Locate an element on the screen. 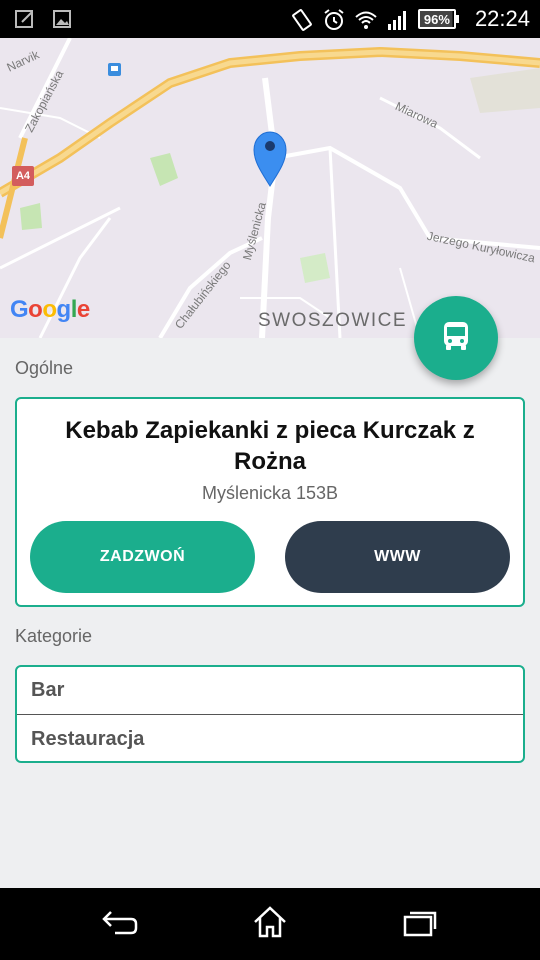 The width and height of the screenshot is (540, 960). bus-icon is located at coordinates (456, 338).